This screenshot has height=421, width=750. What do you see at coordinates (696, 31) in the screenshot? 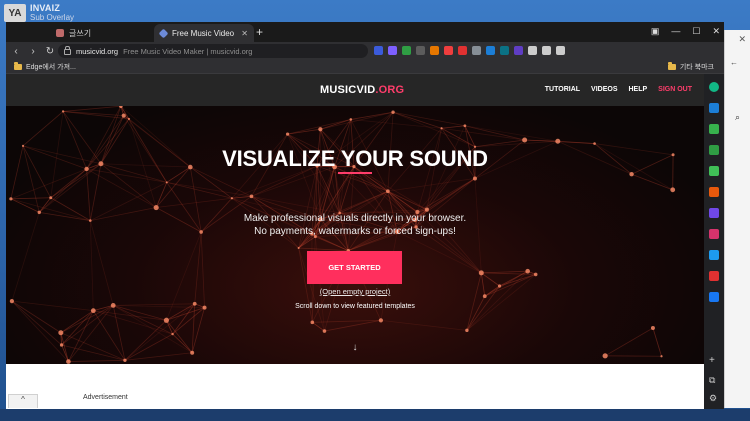
I see `maximize-icon: ☐` at bounding box center [696, 31].